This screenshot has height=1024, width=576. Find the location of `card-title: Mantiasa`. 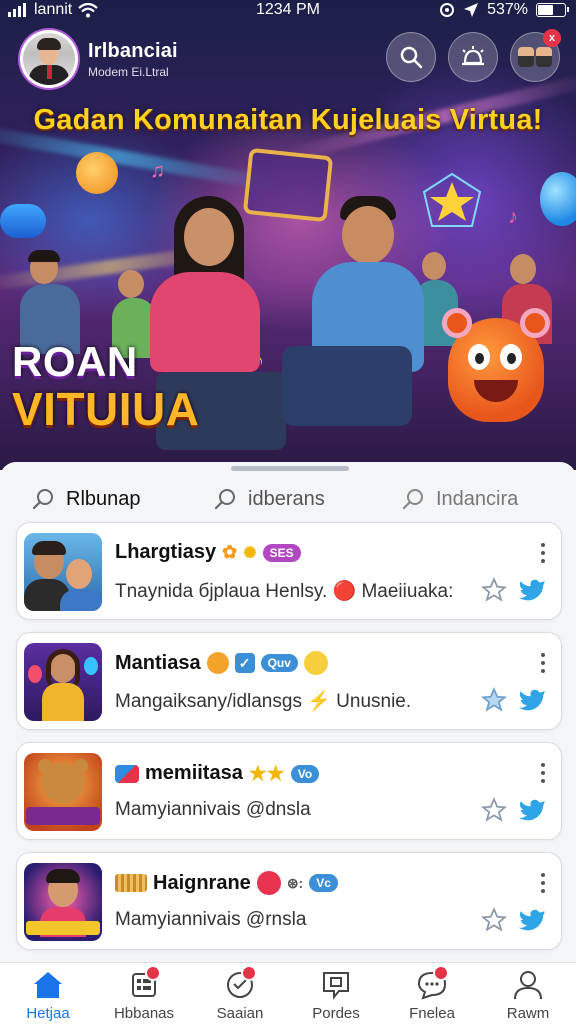

card-title: Mantiasa is located at coordinates (158, 662).